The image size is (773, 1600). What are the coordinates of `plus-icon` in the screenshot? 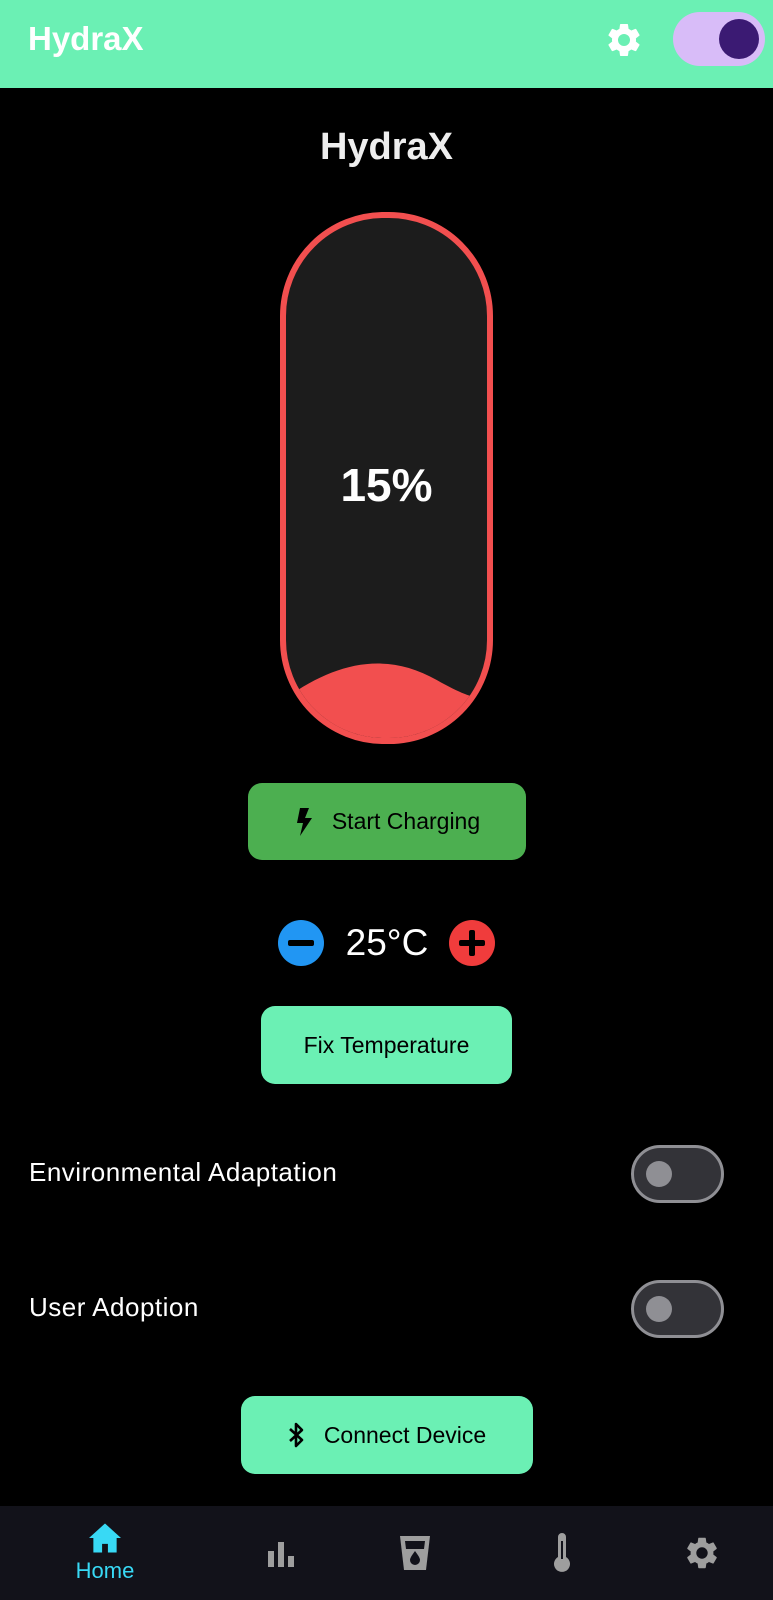 It's located at (472, 943).